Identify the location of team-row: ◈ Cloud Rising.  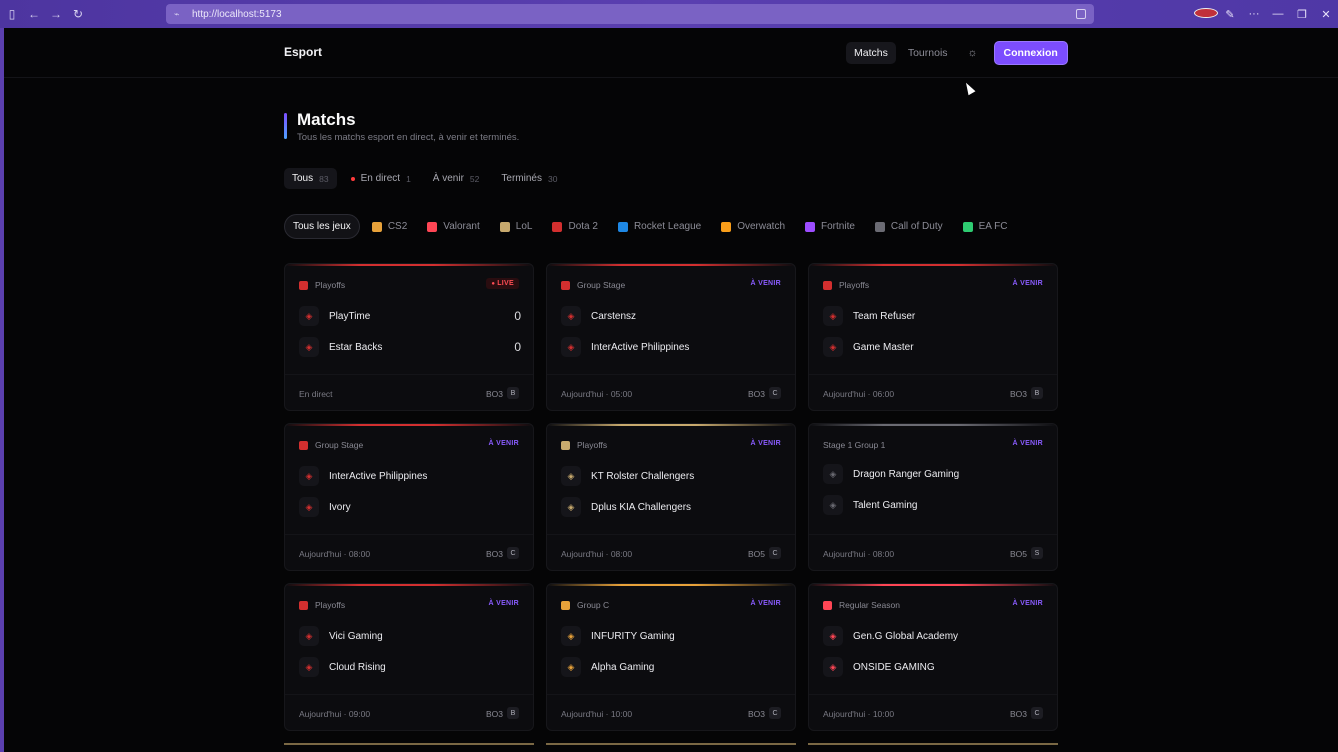
(410, 667).